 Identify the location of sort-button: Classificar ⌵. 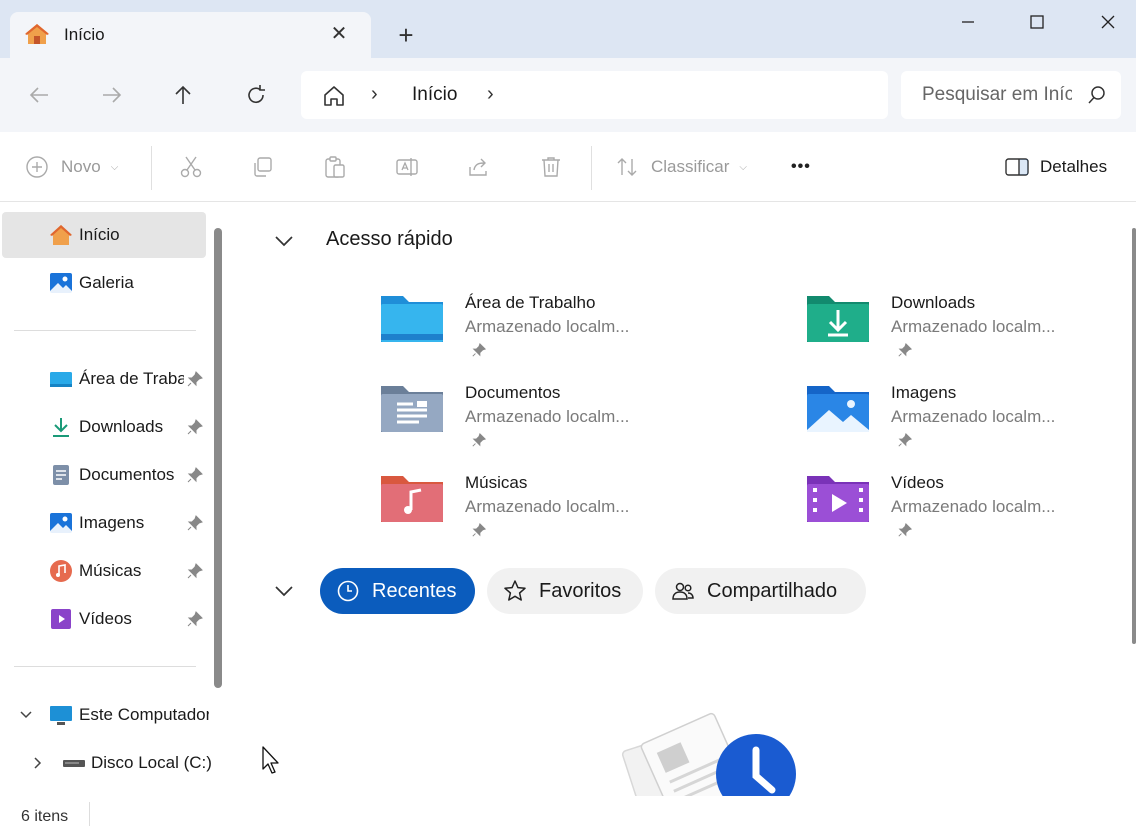
(681, 167).